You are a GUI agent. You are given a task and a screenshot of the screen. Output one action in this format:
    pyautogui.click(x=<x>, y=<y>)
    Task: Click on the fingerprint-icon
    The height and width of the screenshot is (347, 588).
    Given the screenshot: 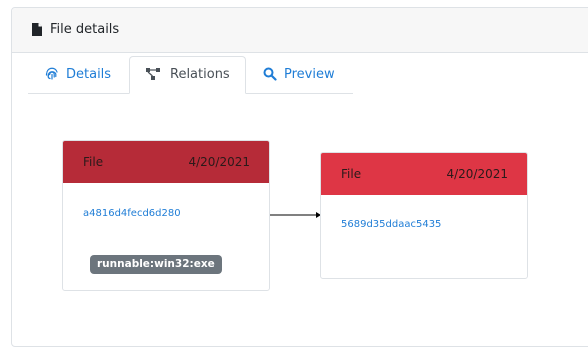 What is the action you would take?
    pyautogui.click(x=51, y=73)
    